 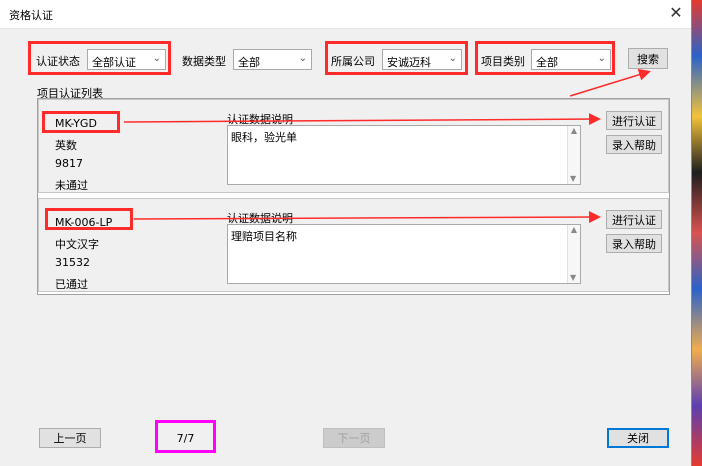 I want to click on window-title: 资格认证, so click(x=31, y=15).